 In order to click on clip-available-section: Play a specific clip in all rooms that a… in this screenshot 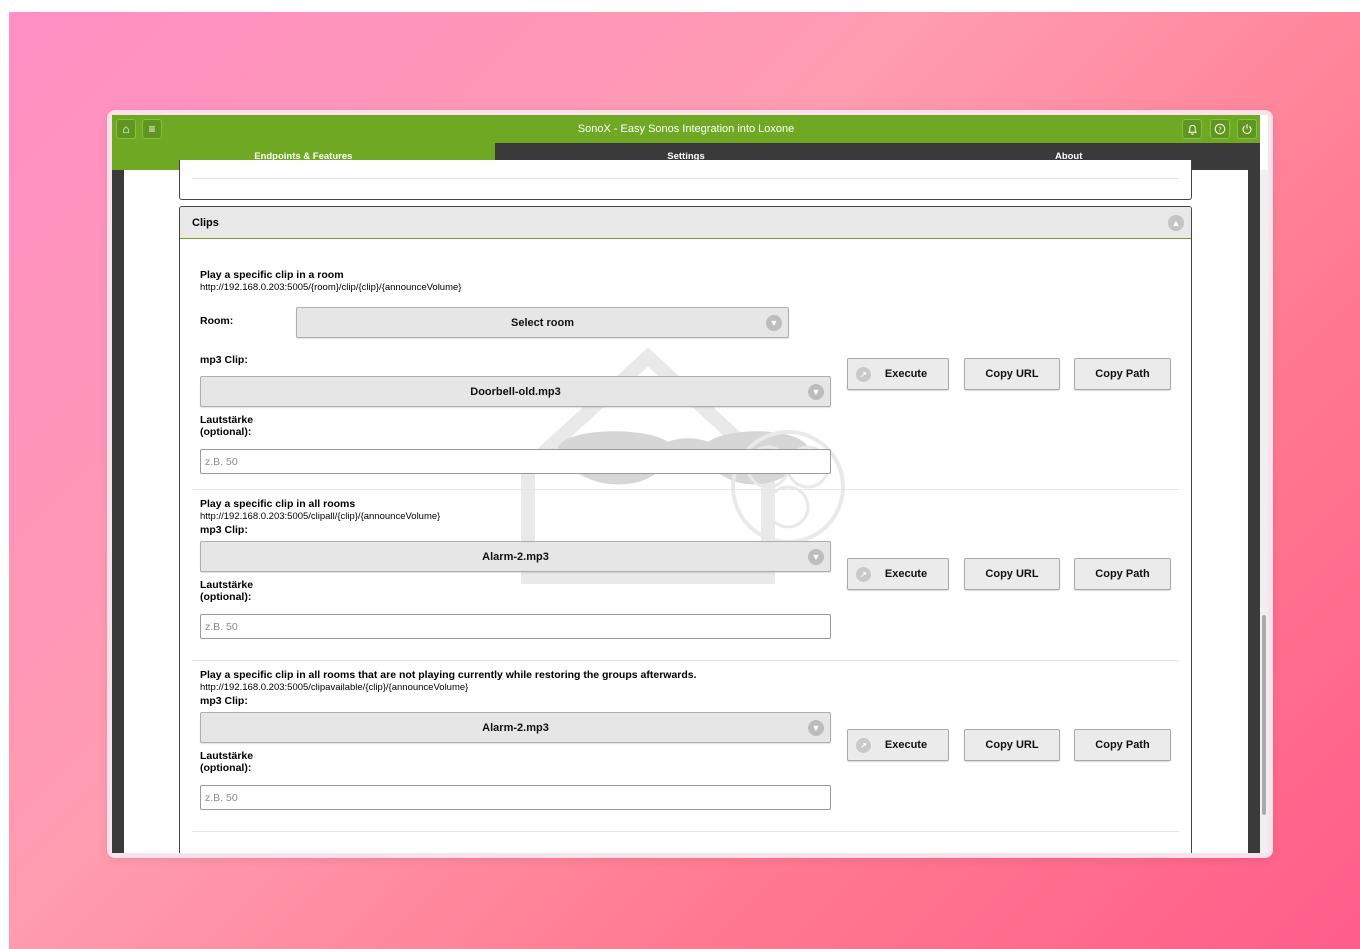, I will do `click(685, 746)`.